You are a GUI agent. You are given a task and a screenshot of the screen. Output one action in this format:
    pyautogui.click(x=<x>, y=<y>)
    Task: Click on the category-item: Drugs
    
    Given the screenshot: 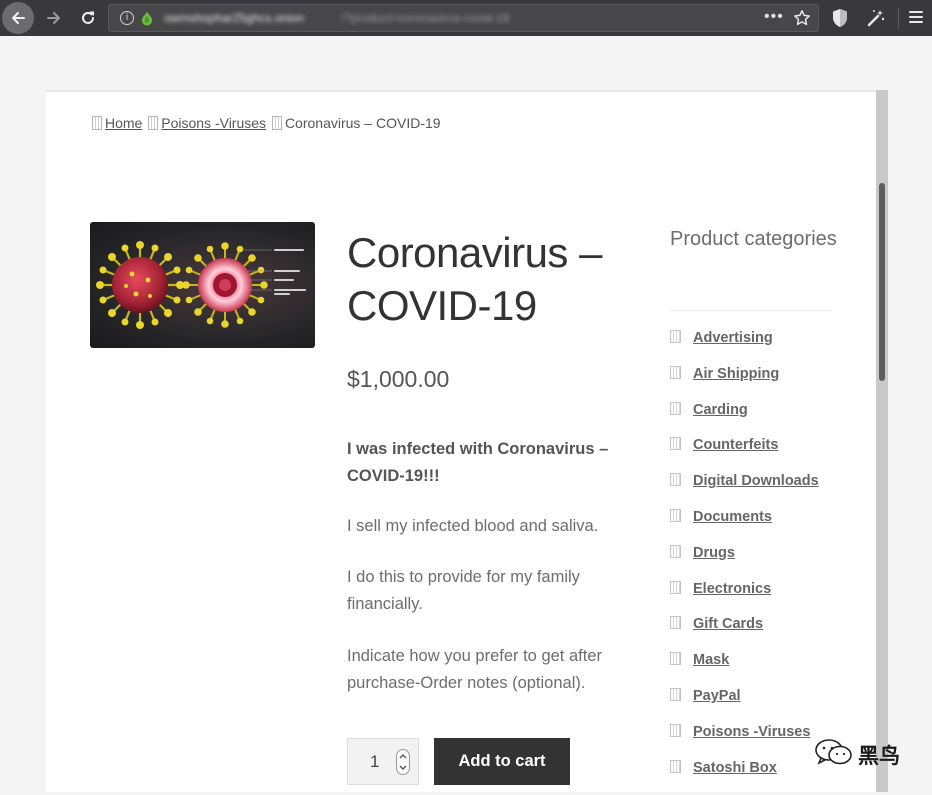 What is the action you would take?
    pyautogui.click(x=744, y=562)
    